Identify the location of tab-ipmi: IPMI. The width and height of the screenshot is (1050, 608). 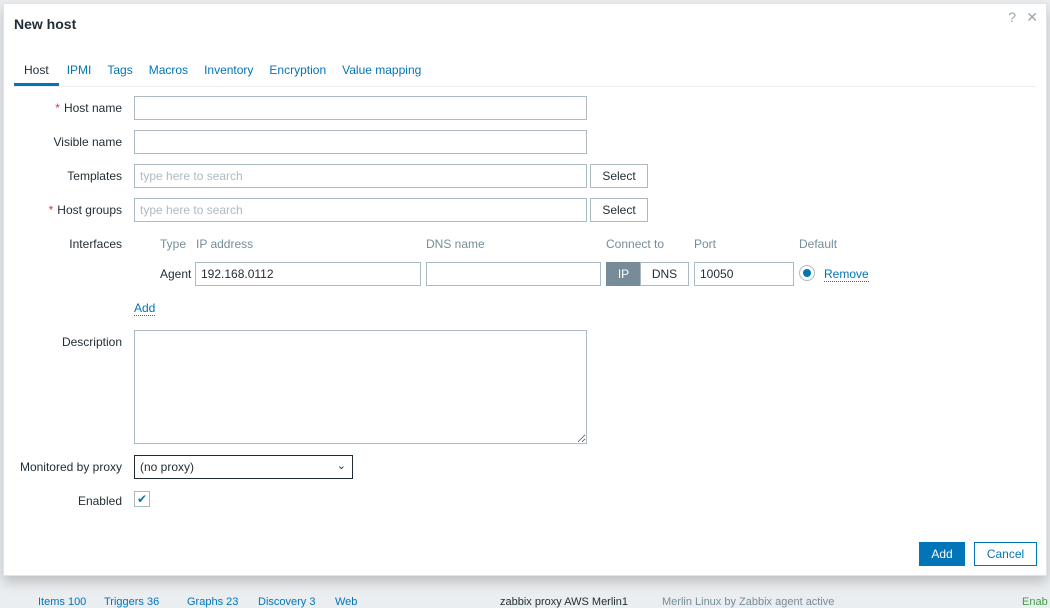
(79, 71).